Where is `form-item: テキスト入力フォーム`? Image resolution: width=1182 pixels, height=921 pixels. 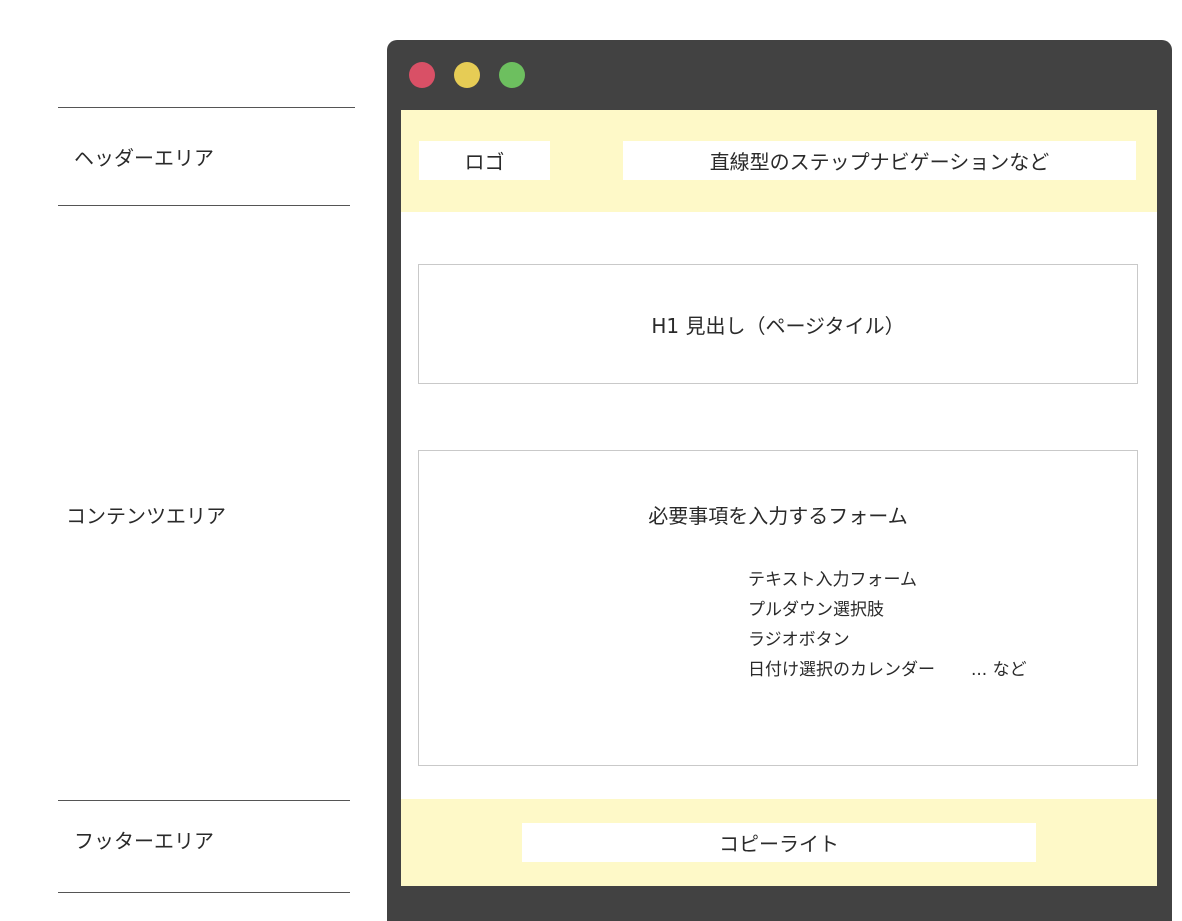 form-item: テキスト入力フォーム is located at coordinates (832, 580).